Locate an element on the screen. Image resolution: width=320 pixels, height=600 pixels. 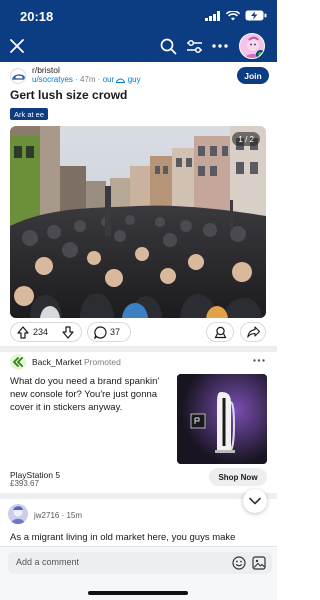
post-title: Gert lush size crowd is located at coordinates (69, 95).